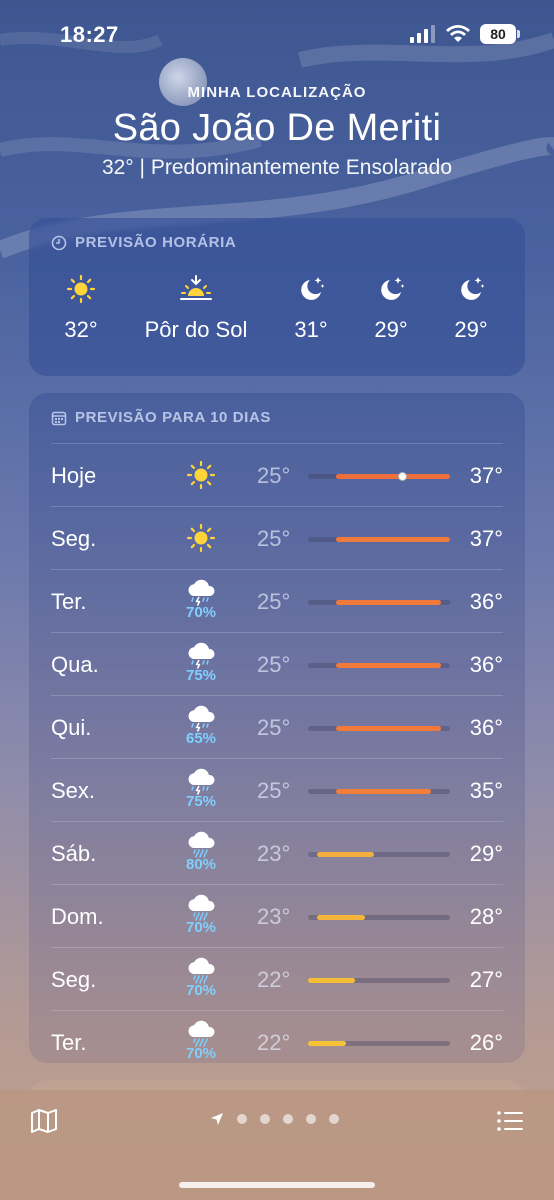 Image resolution: width=554 pixels, height=1200 pixels. Describe the element at coordinates (73, 790) in the screenshot. I see `day-name: Sex.` at that location.